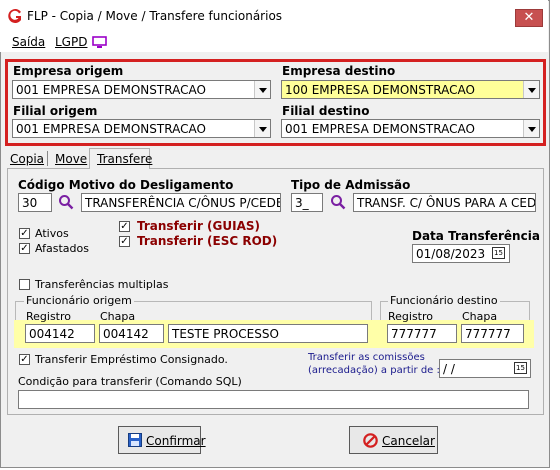 Image resolution: width=560 pixels, height=470 pixels. Describe the element at coordinates (207, 241) in the screenshot. I see `esc-rod-label: Transferir (ESC ROD)` at that location.